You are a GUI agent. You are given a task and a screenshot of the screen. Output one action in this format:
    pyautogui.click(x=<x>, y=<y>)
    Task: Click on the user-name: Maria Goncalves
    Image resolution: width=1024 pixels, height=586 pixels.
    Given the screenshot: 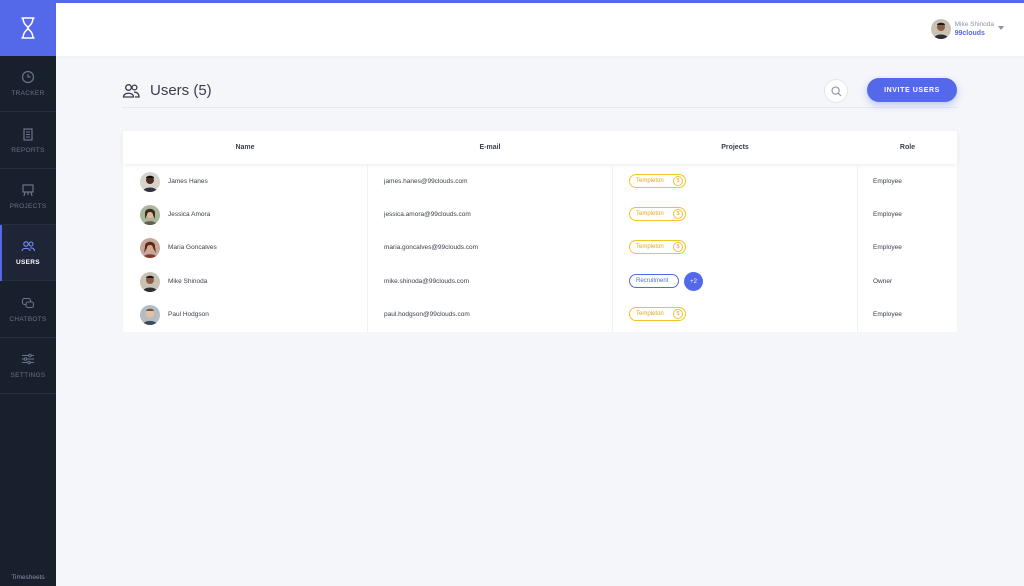 What is the action you would take?
    pyautogui.click(x=192, y=247)
    